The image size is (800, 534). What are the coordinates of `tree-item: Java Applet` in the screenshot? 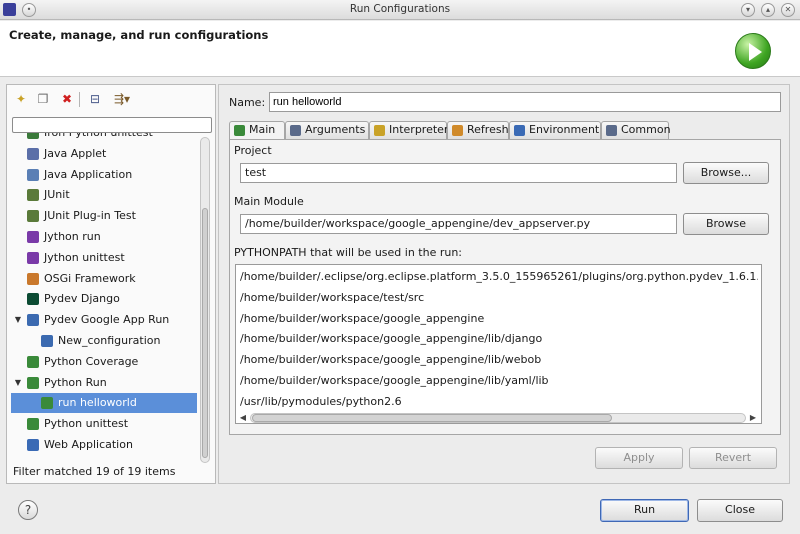 It's located at (104, 154).